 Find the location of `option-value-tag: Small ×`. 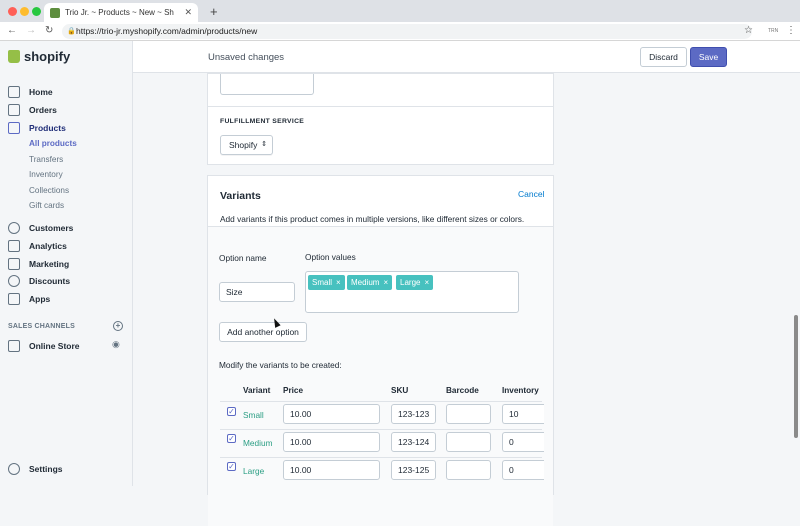

option-value-tag: Small × is located at coordinates (326, 282).